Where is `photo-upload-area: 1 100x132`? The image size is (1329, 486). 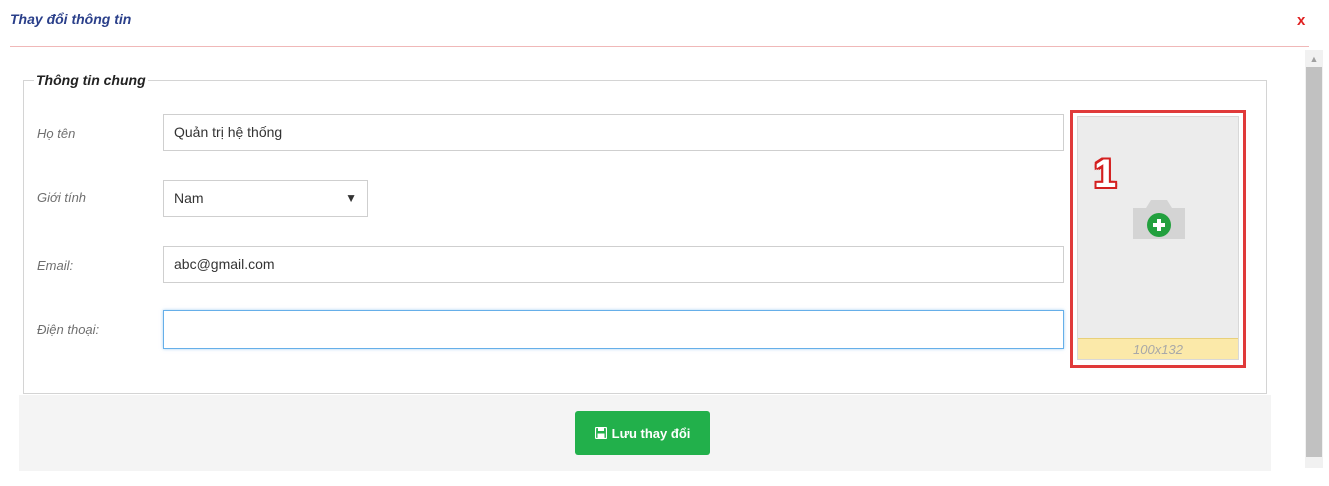 photo-upload-area: 1 100x132 is located at coordinates (1158, 238).